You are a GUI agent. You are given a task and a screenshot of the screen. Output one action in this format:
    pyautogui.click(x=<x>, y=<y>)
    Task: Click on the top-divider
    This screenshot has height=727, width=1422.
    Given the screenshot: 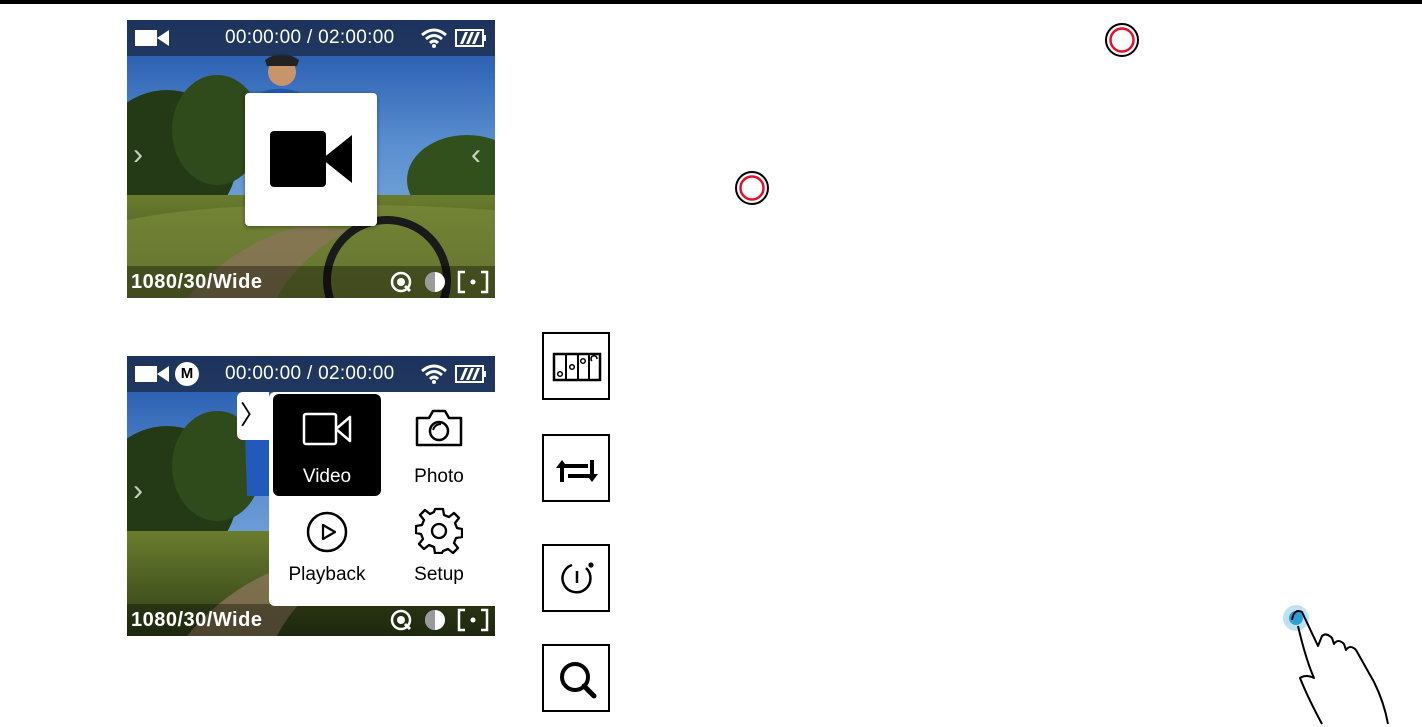 What is the action you would take?
    pyautogui.click(x=711, y=2)
    